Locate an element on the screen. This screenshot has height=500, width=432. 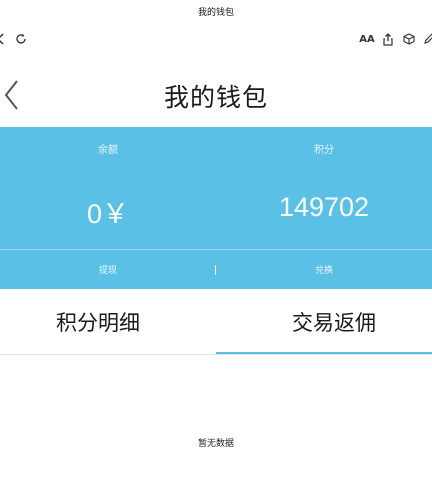
back-arrow-icon is located at coordinates (4, 39).